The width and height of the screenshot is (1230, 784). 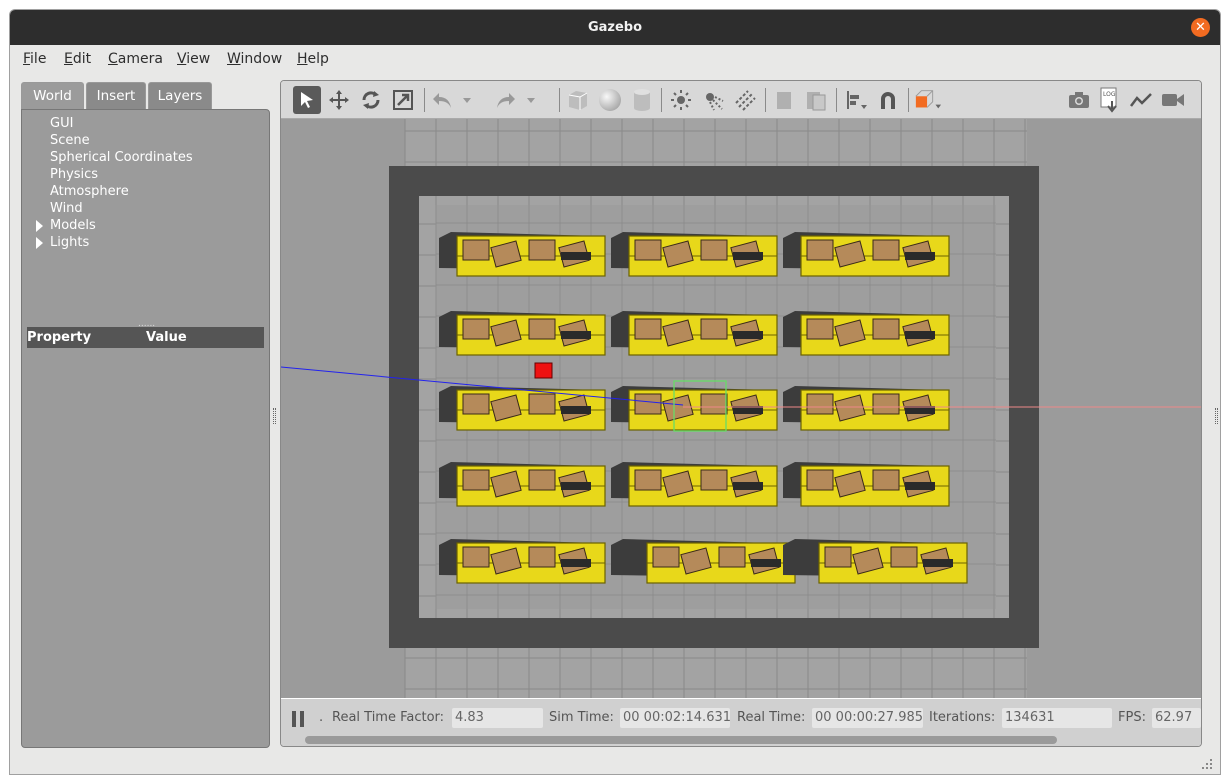 I want to click on sim-time-value: 00 00:02:14.631, so click(x=675, y=718).